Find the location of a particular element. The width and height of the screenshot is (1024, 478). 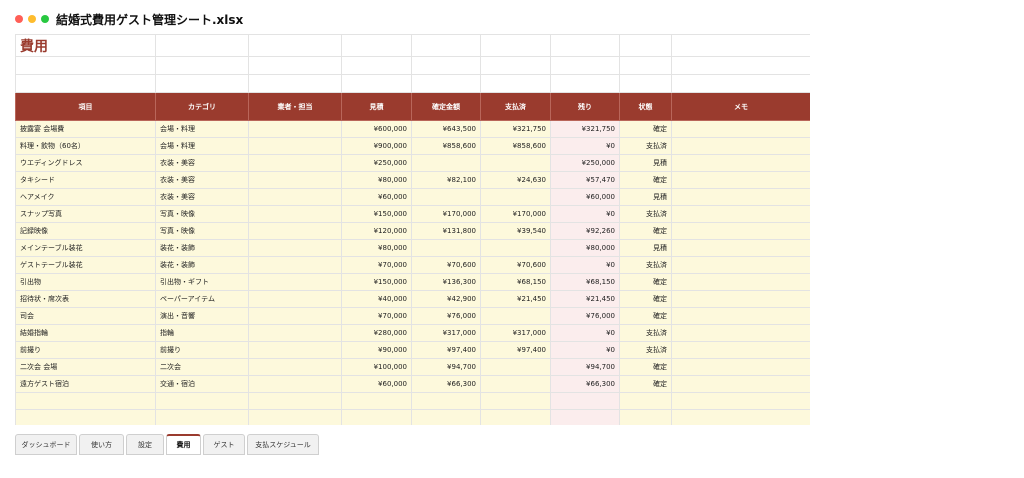

table-cell: ¥39,540 is located at coordinates (515, 231).